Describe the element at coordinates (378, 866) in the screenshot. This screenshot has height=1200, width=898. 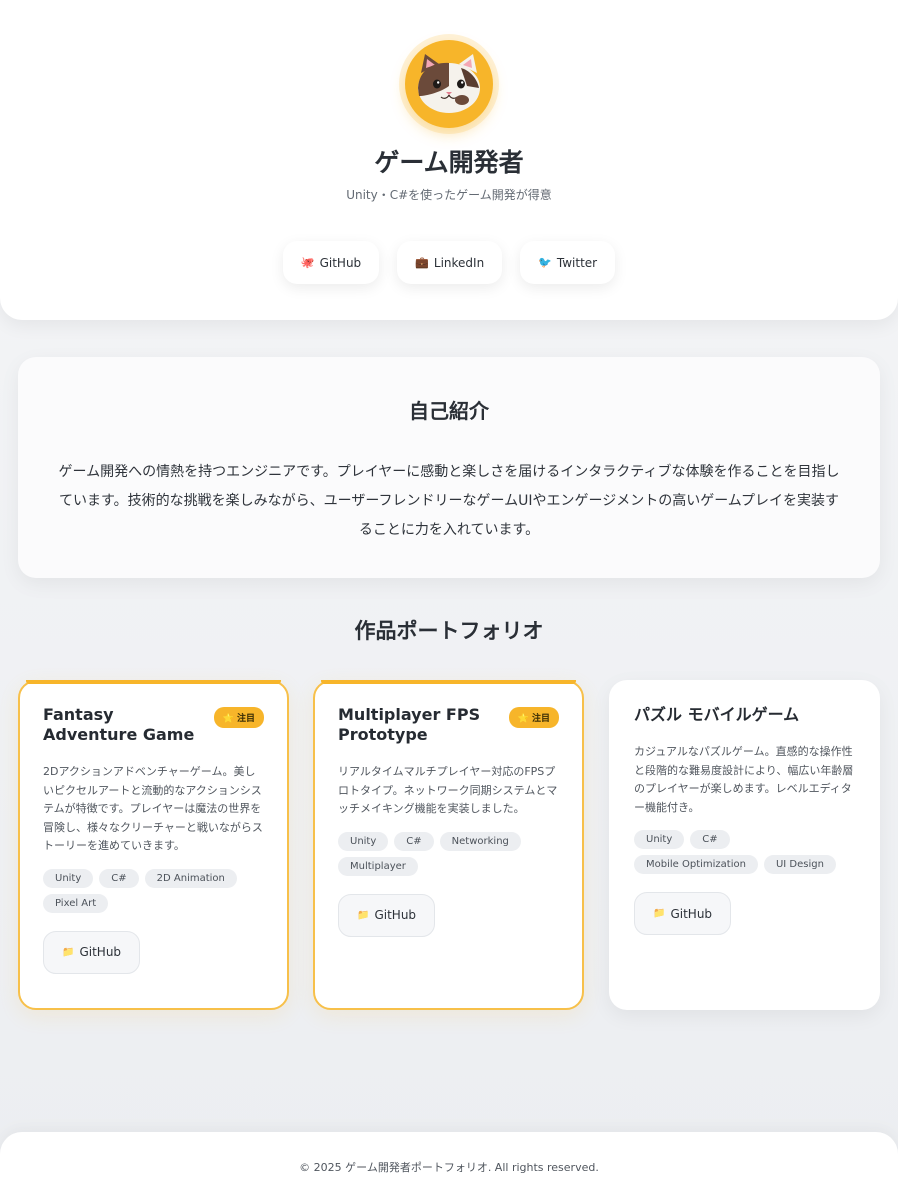
I see `tag: Multiplayer` at that location.